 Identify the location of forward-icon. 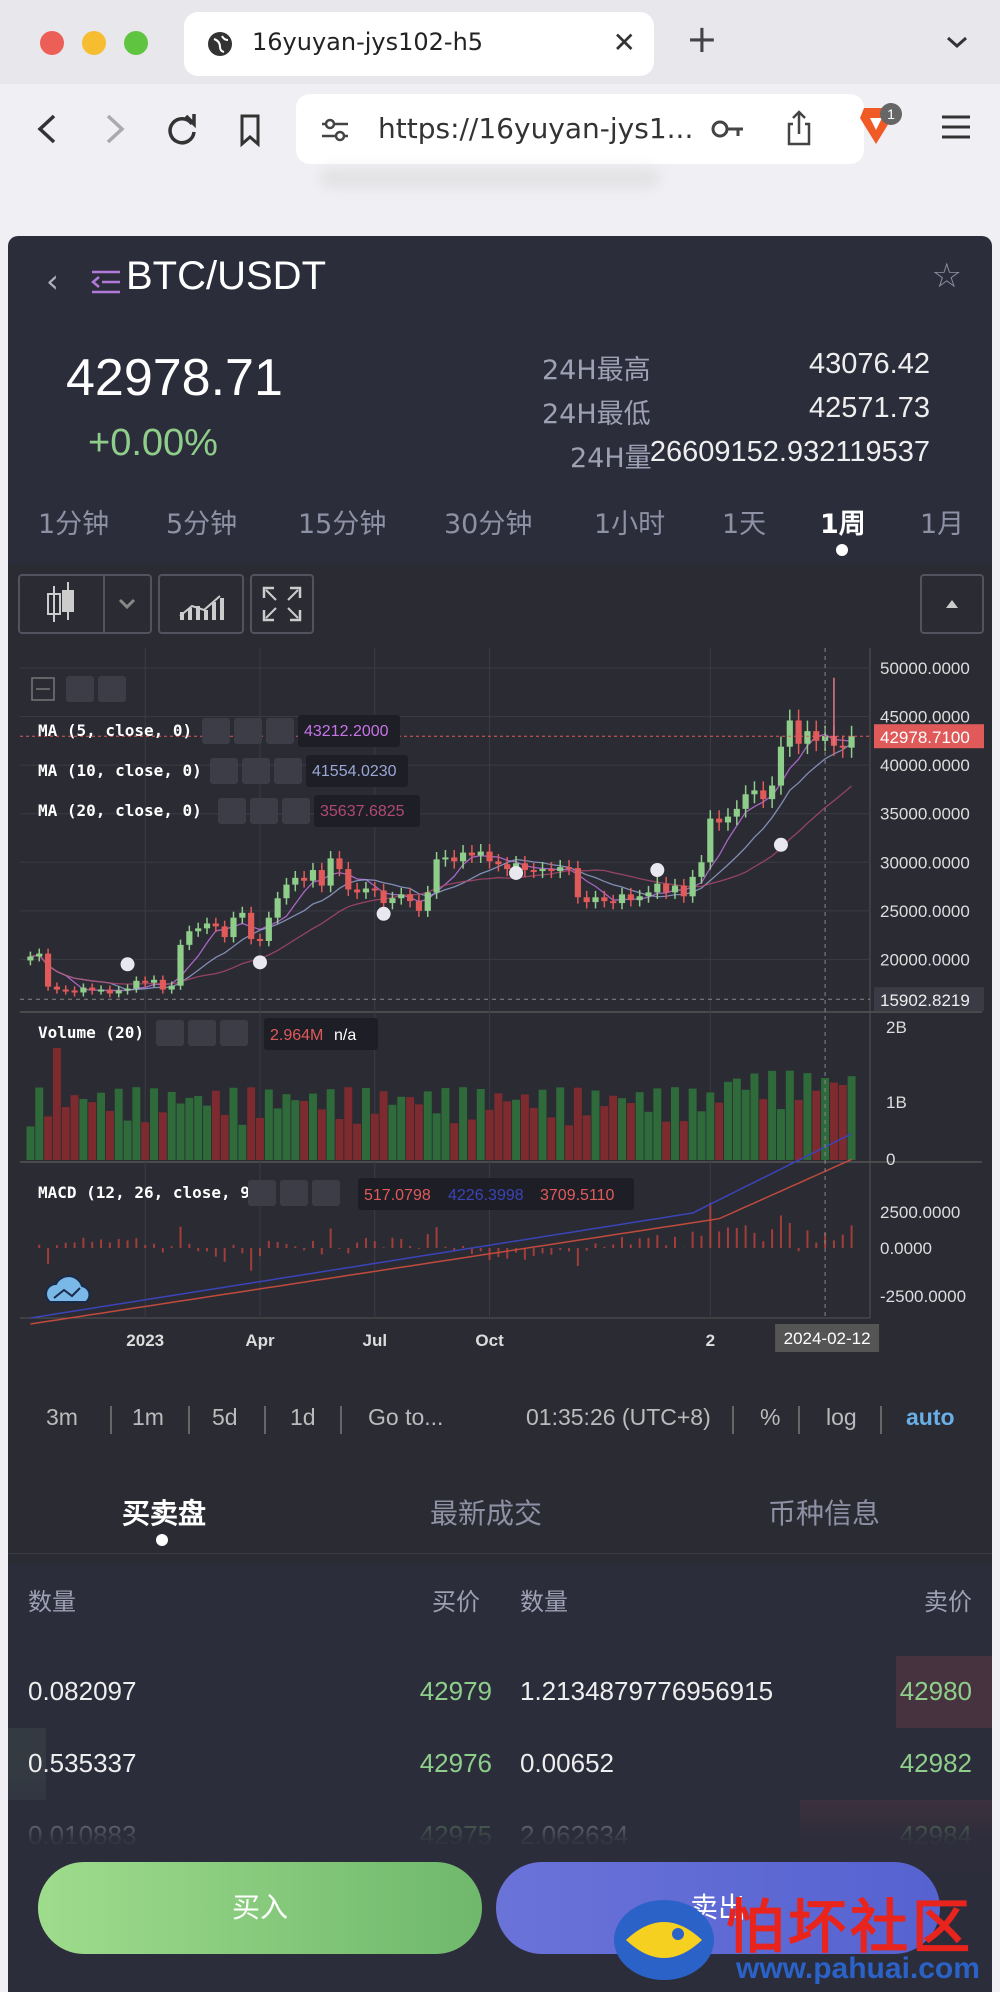
(115, 129).